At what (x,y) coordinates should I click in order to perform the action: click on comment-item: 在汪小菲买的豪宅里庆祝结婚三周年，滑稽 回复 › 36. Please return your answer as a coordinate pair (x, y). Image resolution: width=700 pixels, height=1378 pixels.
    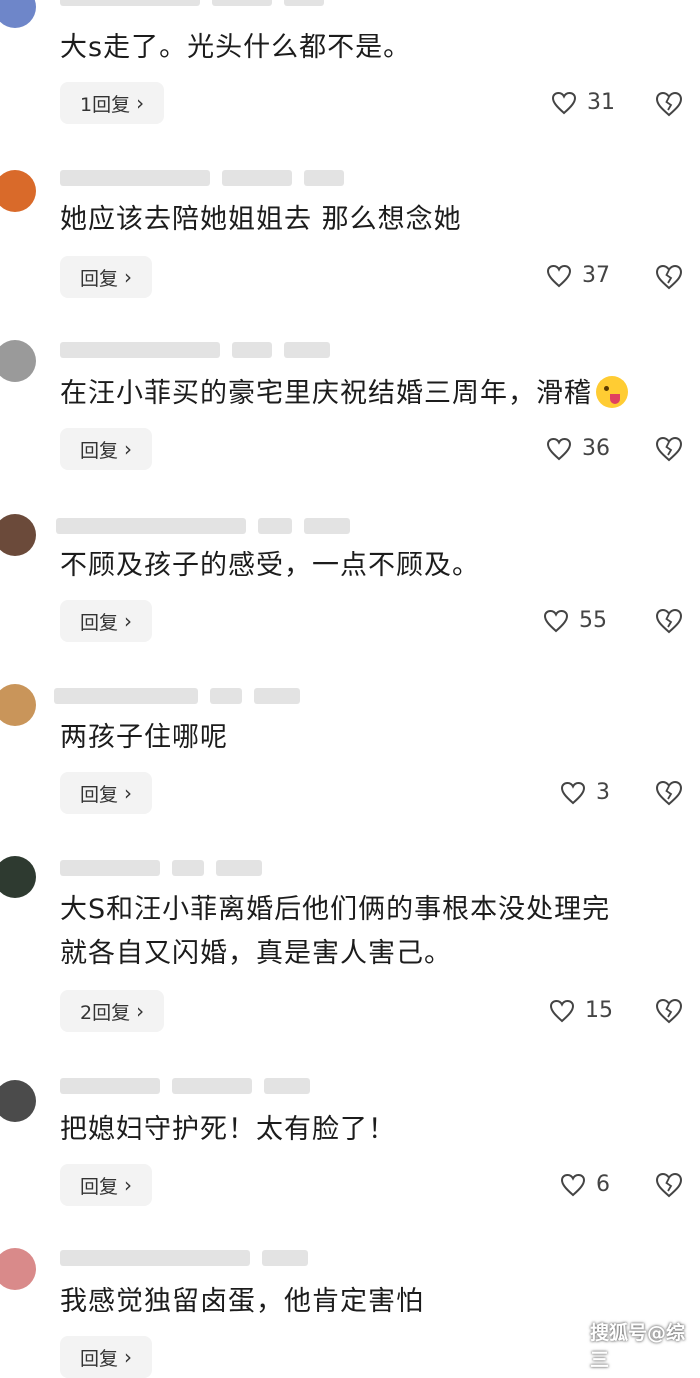
    Looking at the image, I should click on (350, 408).